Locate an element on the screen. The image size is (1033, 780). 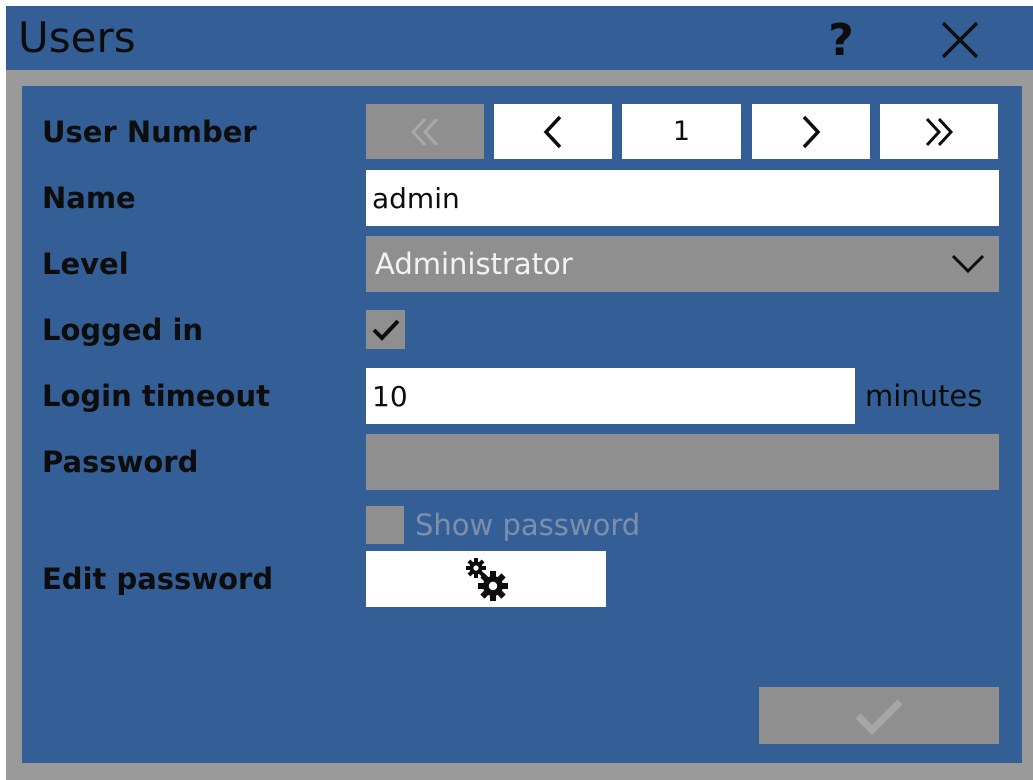
password-label: Password is located at coordinates (120, 462).